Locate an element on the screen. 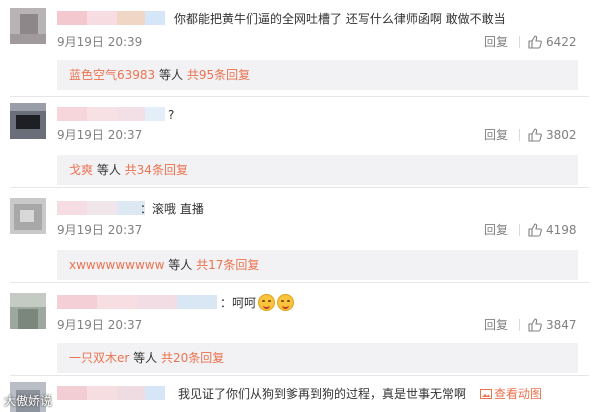  thread-summary: 蓝色空气63983 等人 共95条回复 is located at coordinates (159, 75).